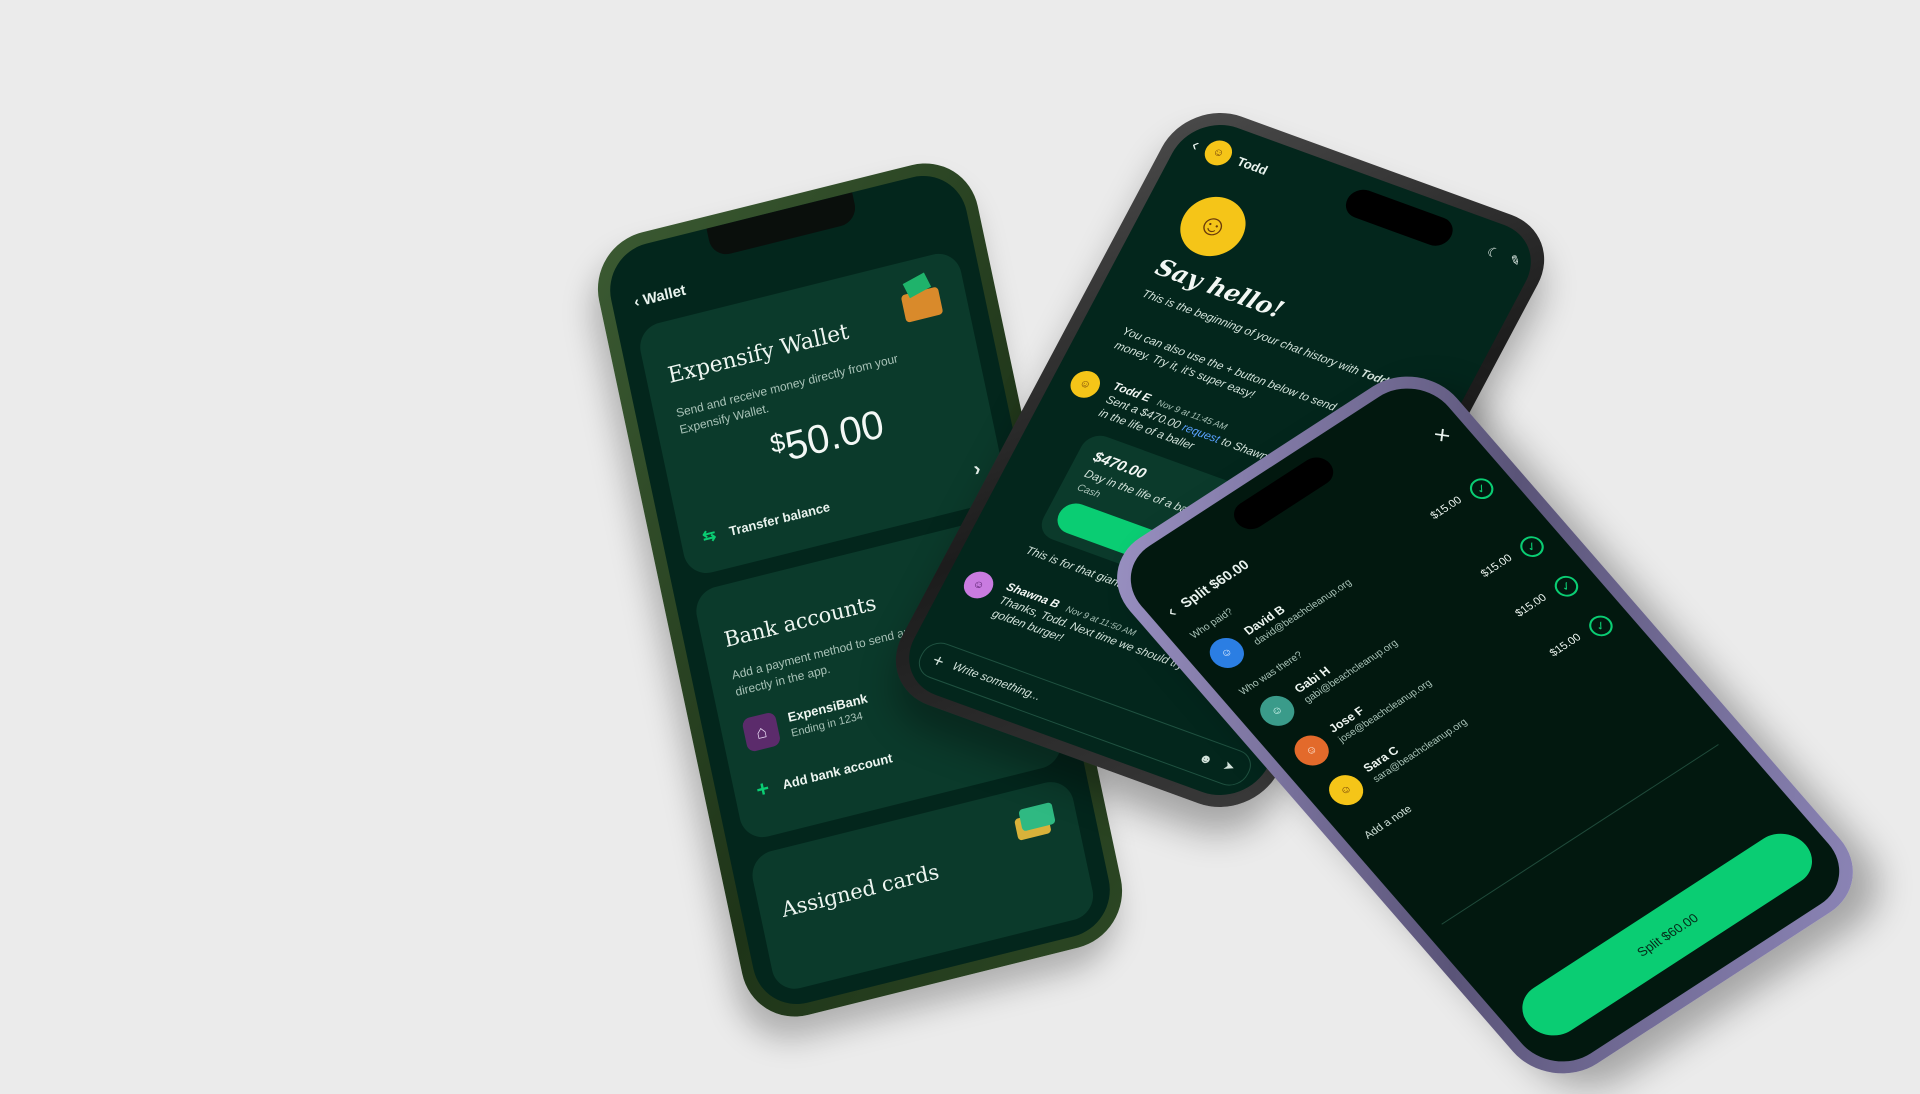 This screenshot has height=1094, width=1920. I want to click on payer-amount: $15.00, so click(1446, 508).